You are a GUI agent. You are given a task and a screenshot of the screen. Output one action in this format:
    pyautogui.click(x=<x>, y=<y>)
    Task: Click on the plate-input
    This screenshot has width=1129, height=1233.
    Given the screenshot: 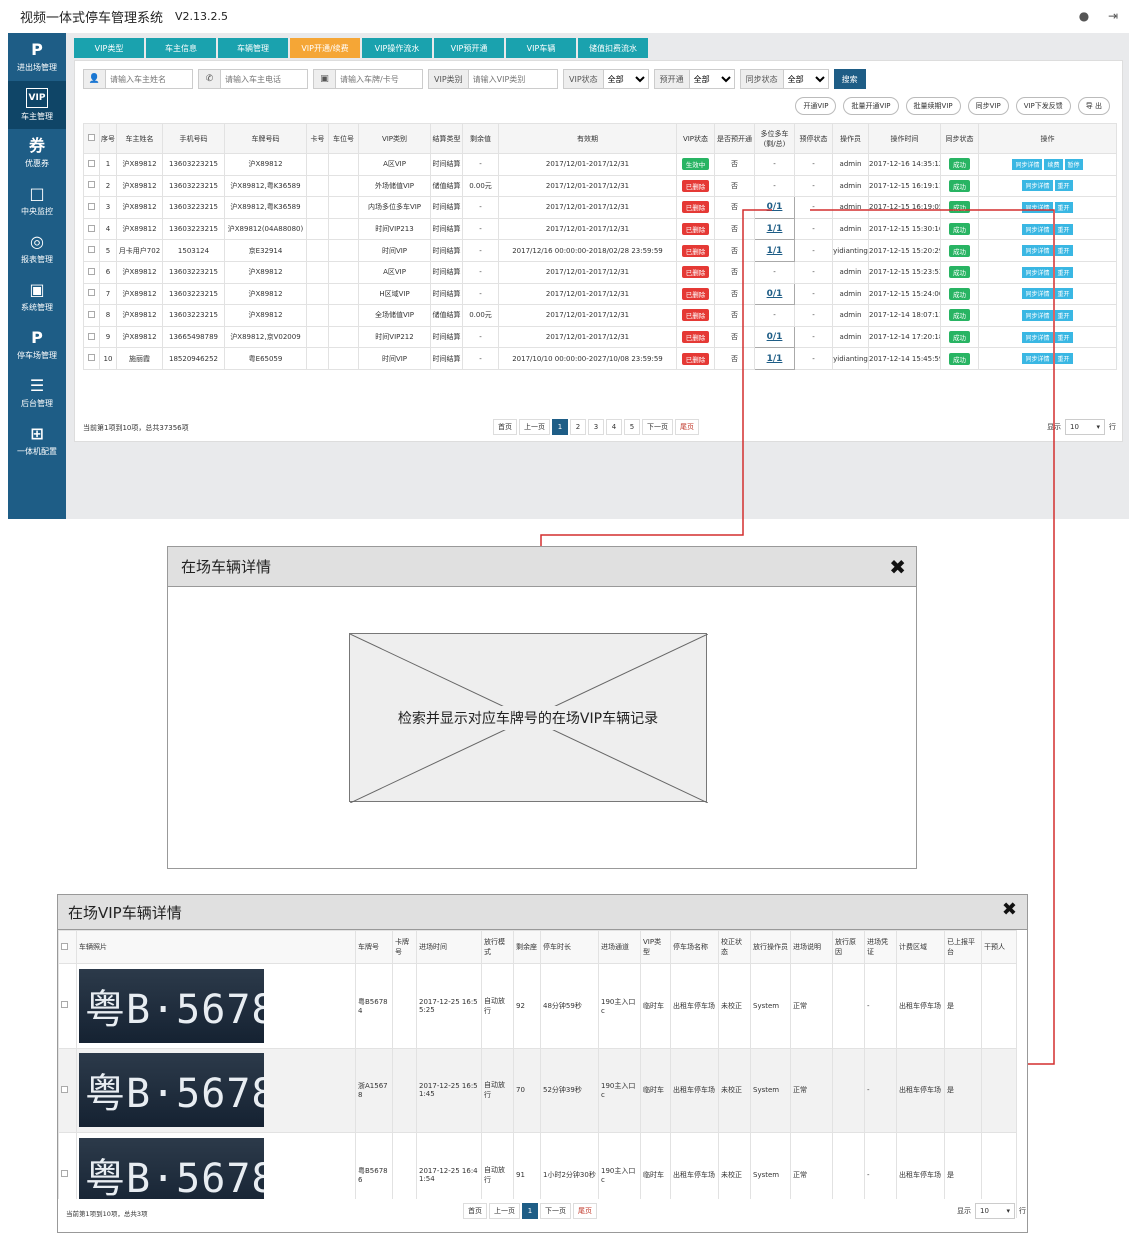 What is the action you would take?
    pyautogui.click(x=378, y=79)
    